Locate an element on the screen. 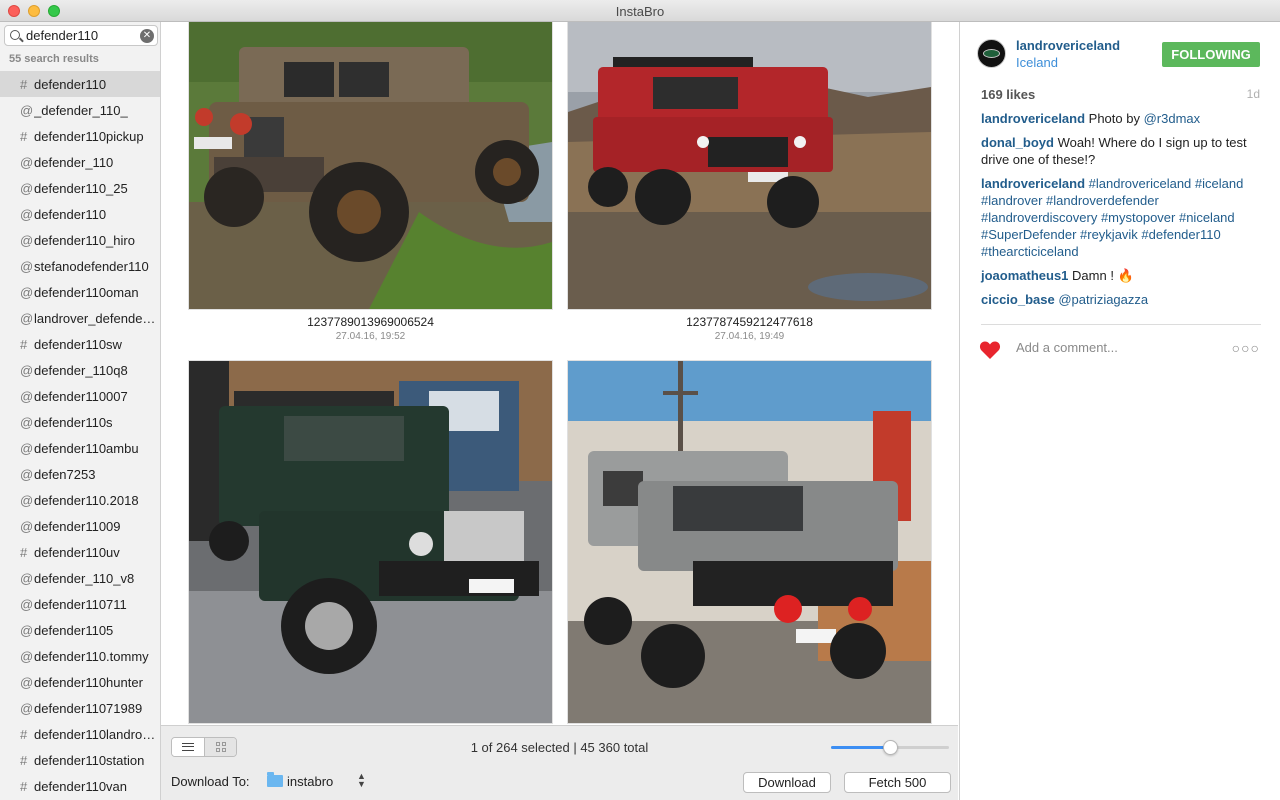 Image resolution: width=1280 pixels, height=800 pixels. search-result-label: stefanodefender110 is located at coordinates (91, 266).